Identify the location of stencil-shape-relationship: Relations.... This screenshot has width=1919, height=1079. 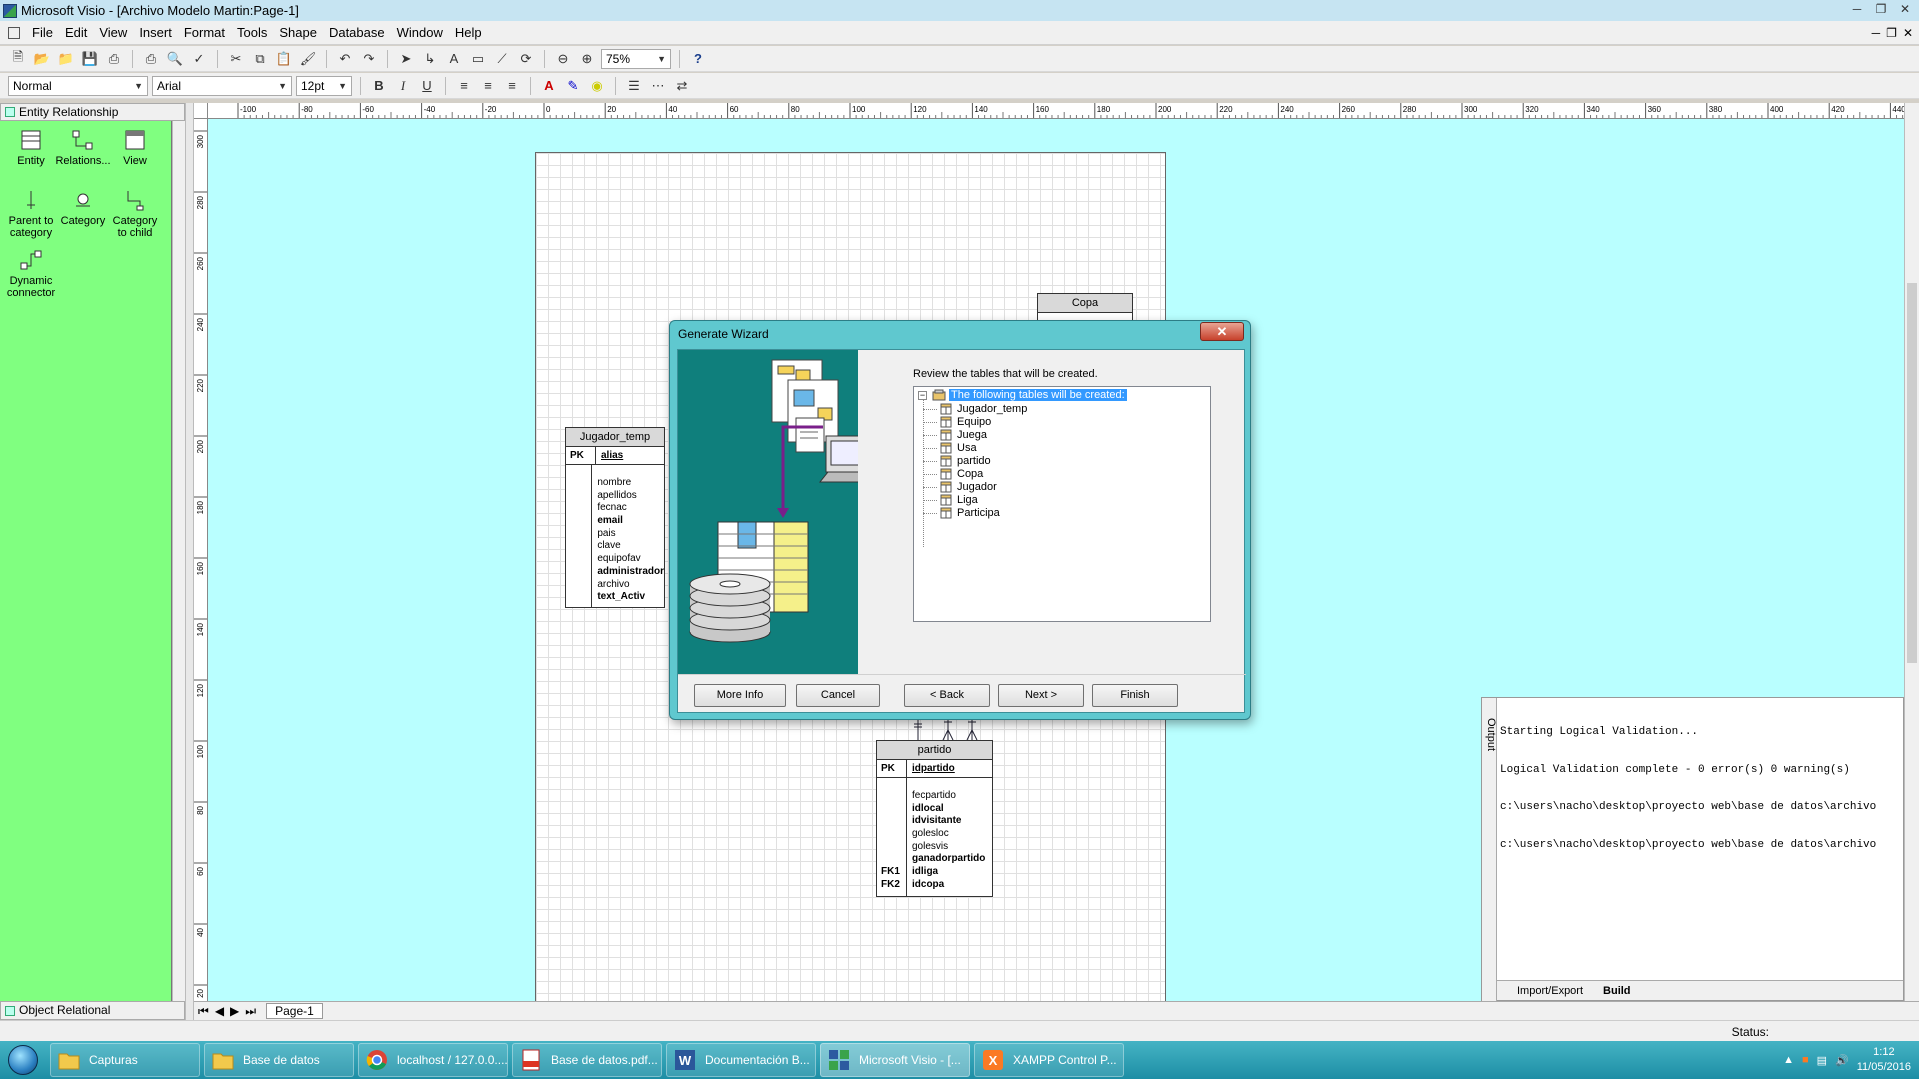
(83, 148).